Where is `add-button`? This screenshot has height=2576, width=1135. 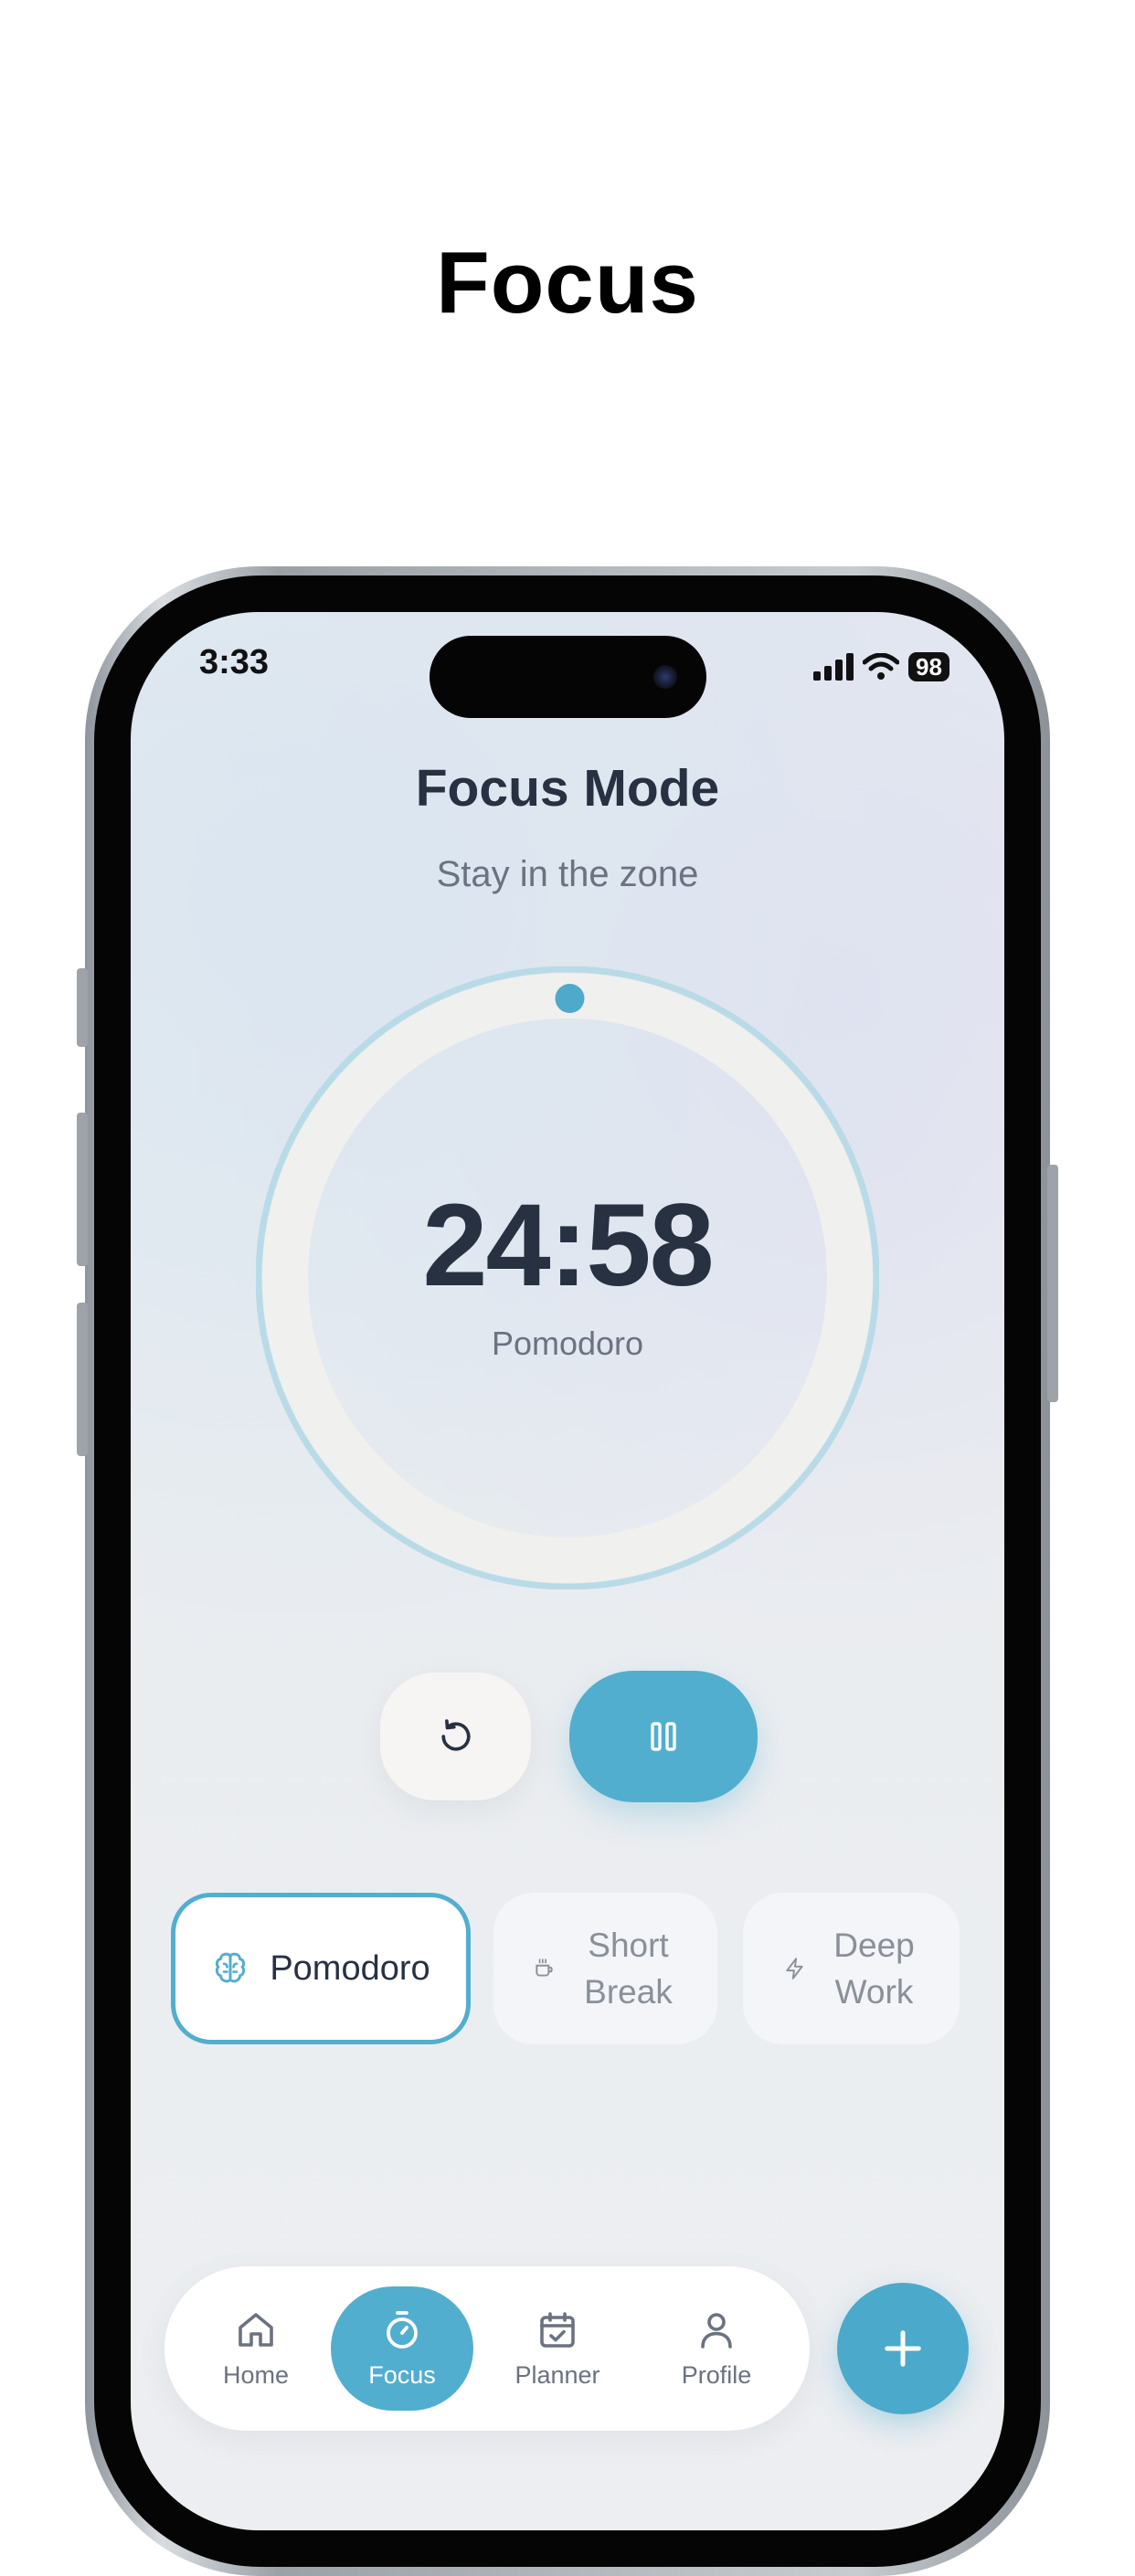 add-button is located at coordinates (903, 2348).